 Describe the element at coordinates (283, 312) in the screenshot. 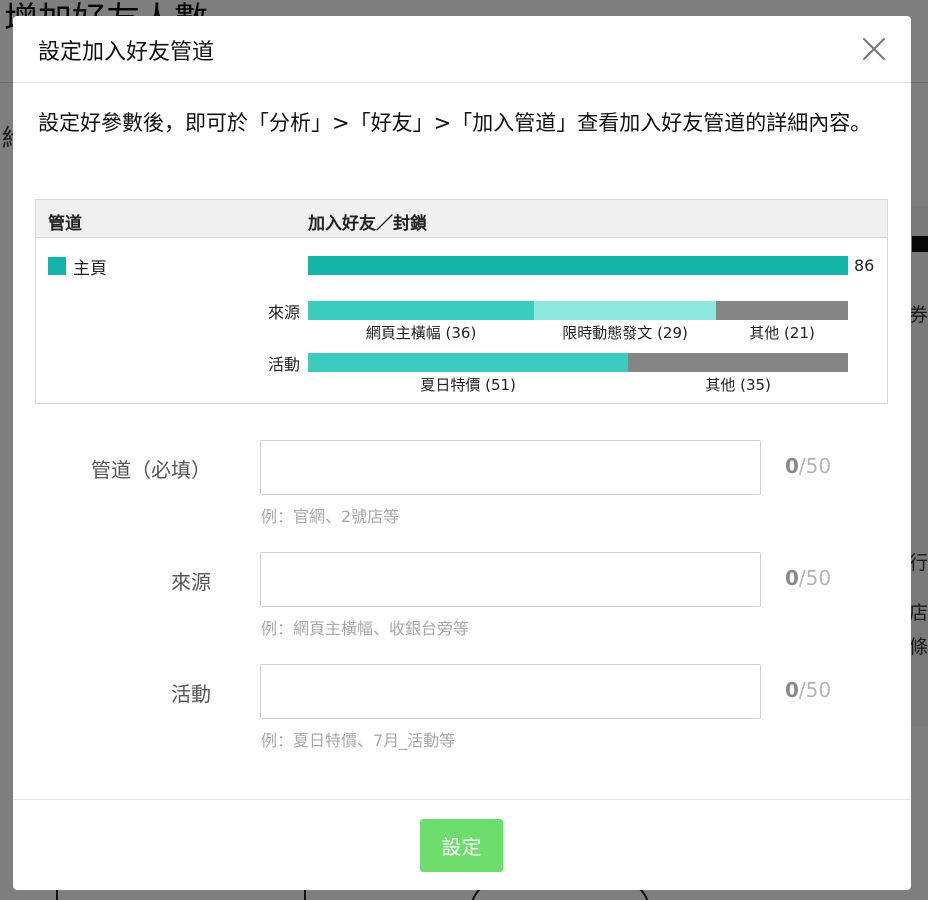

I see `row-label: 來源` at that location.